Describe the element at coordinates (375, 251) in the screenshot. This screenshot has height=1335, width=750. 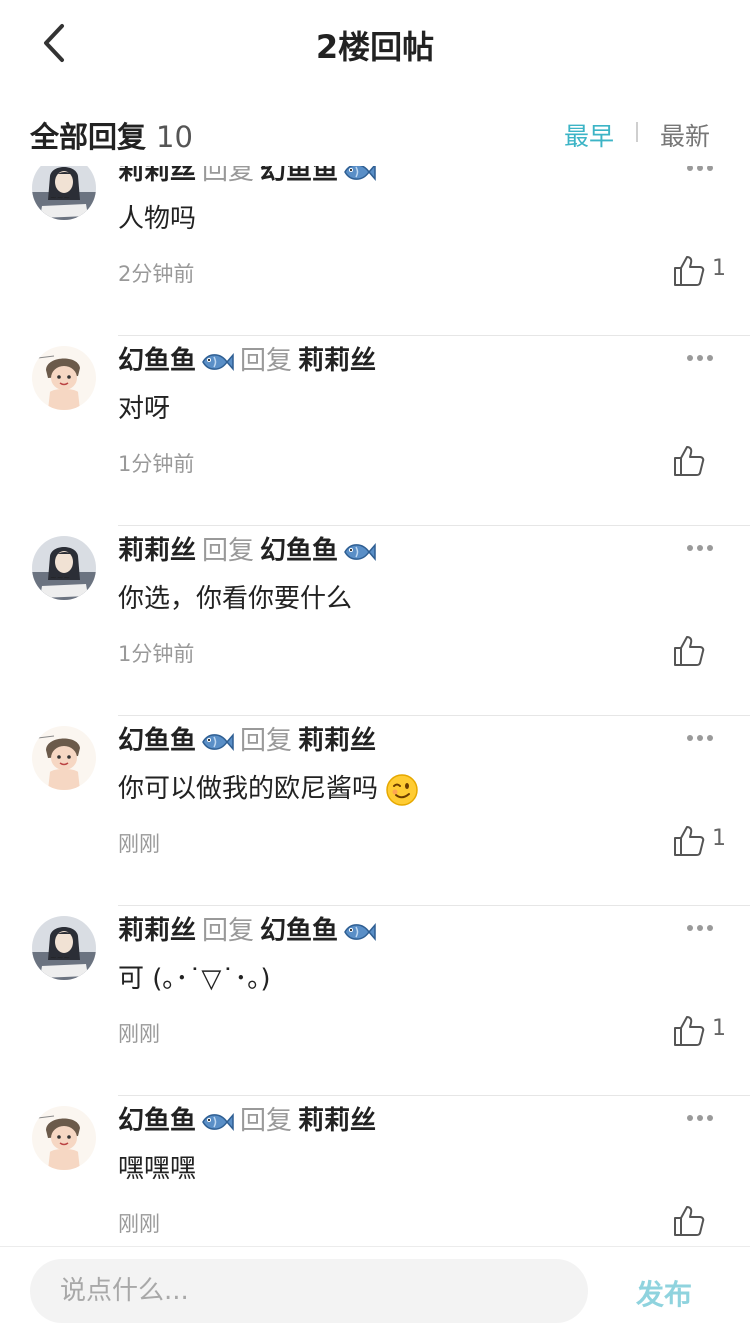
I see `reply-item: ~~~ 莉莉丝 回复 幻鱼鱼人物吗 2分钟前 1` at that location.